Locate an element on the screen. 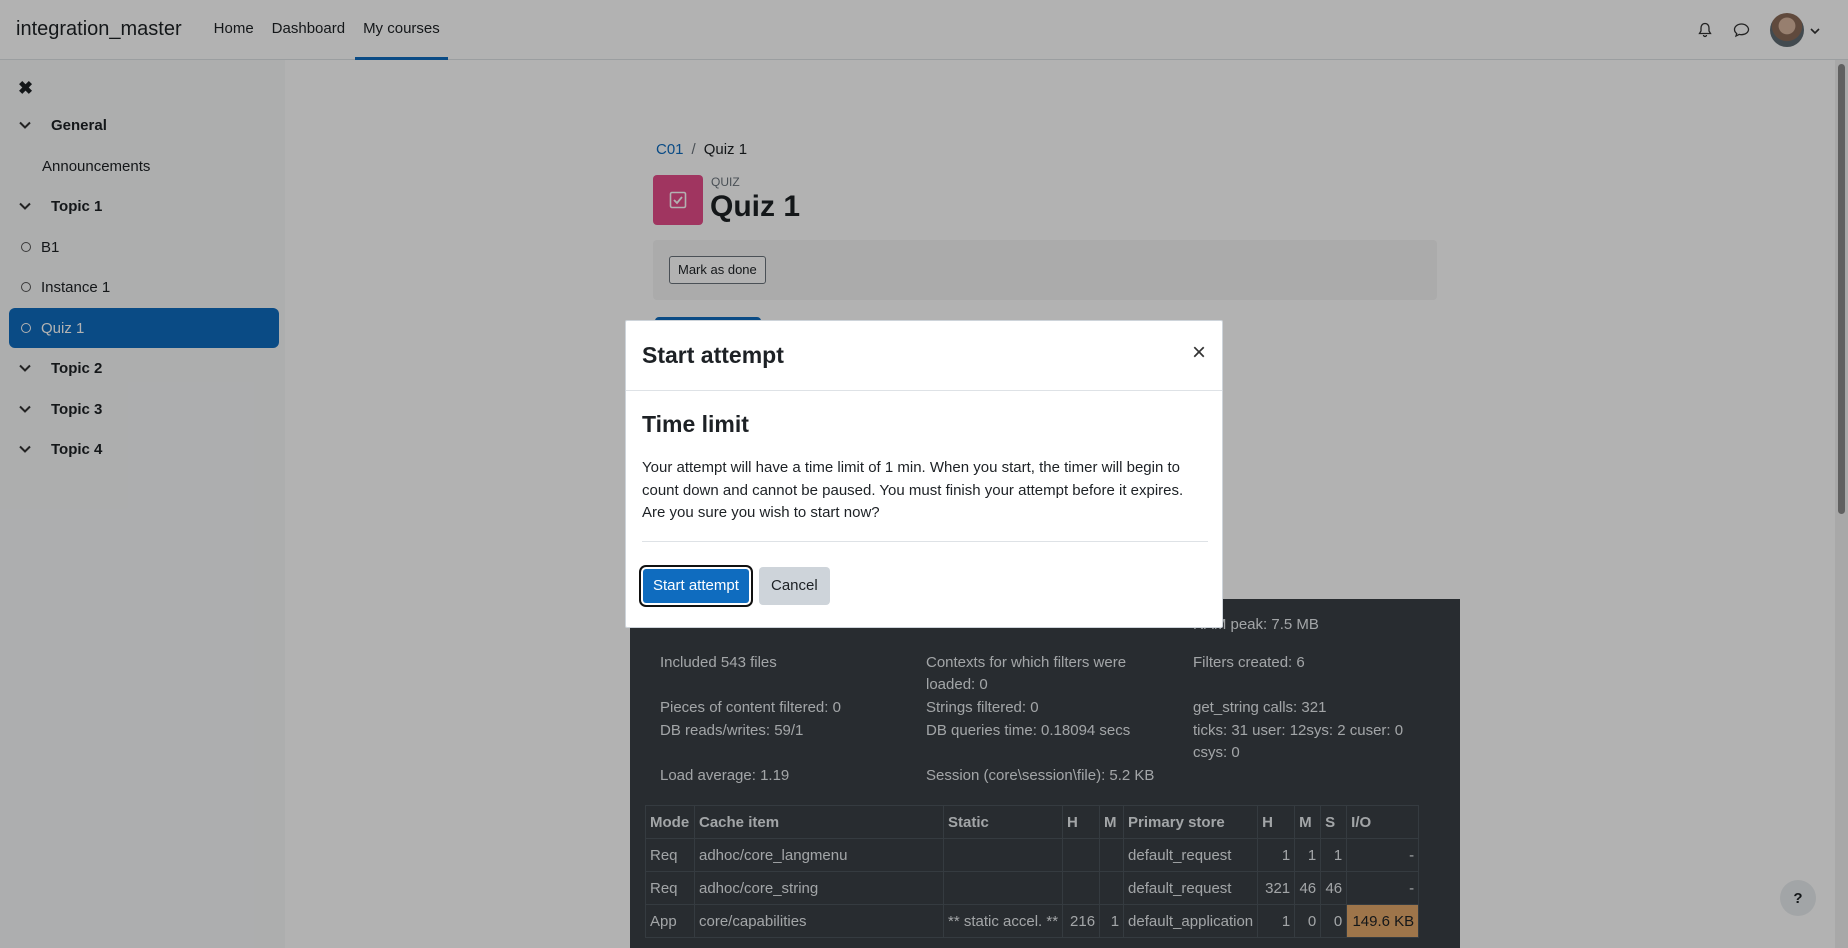 The width and height of the screenshot is (1848, 948). cancel-button: Cancel is located at coordinates (794, 586).